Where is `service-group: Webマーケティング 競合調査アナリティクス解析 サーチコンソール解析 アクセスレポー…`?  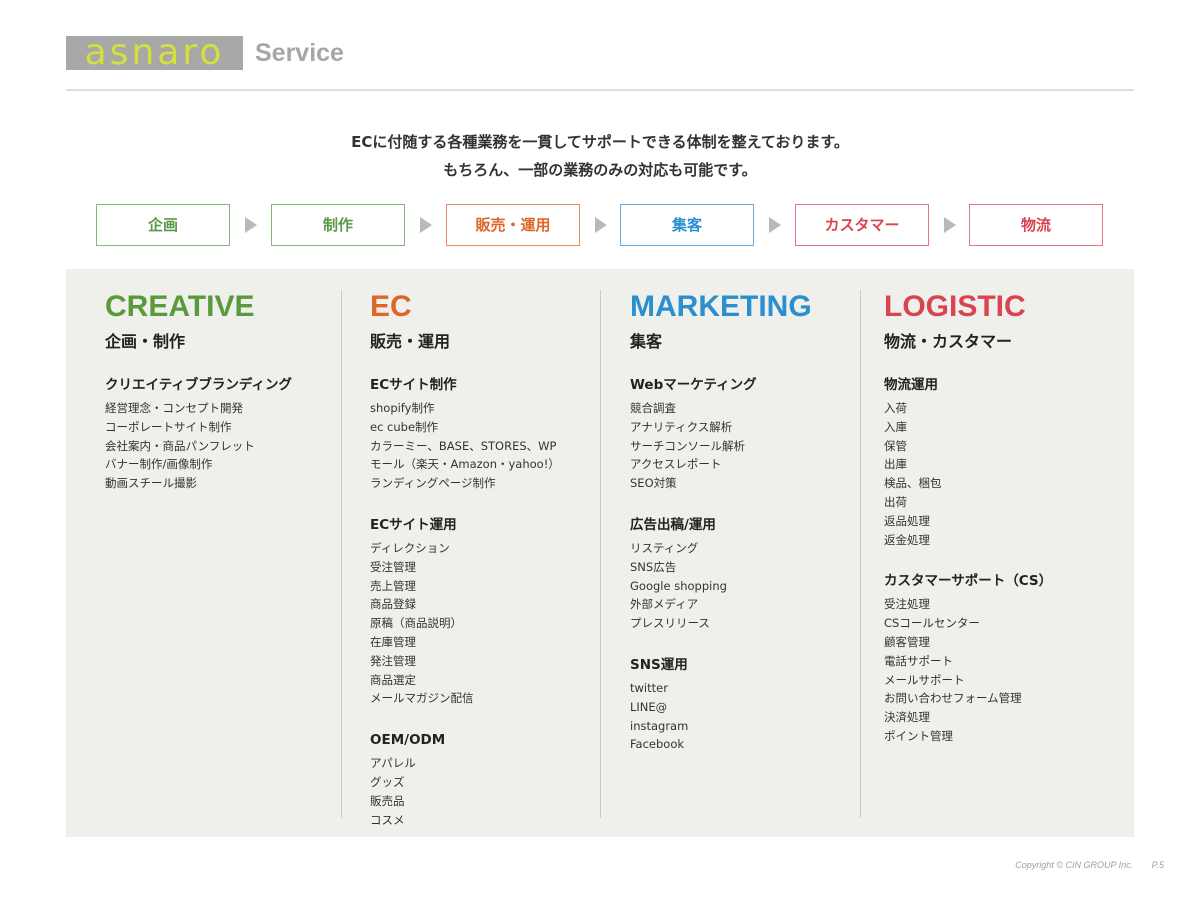 service-group: Webマーケティング 競合調査アナリティクス解析 サーチコンソール解析 アクセスレポー… is located at coordinates (721, 434).